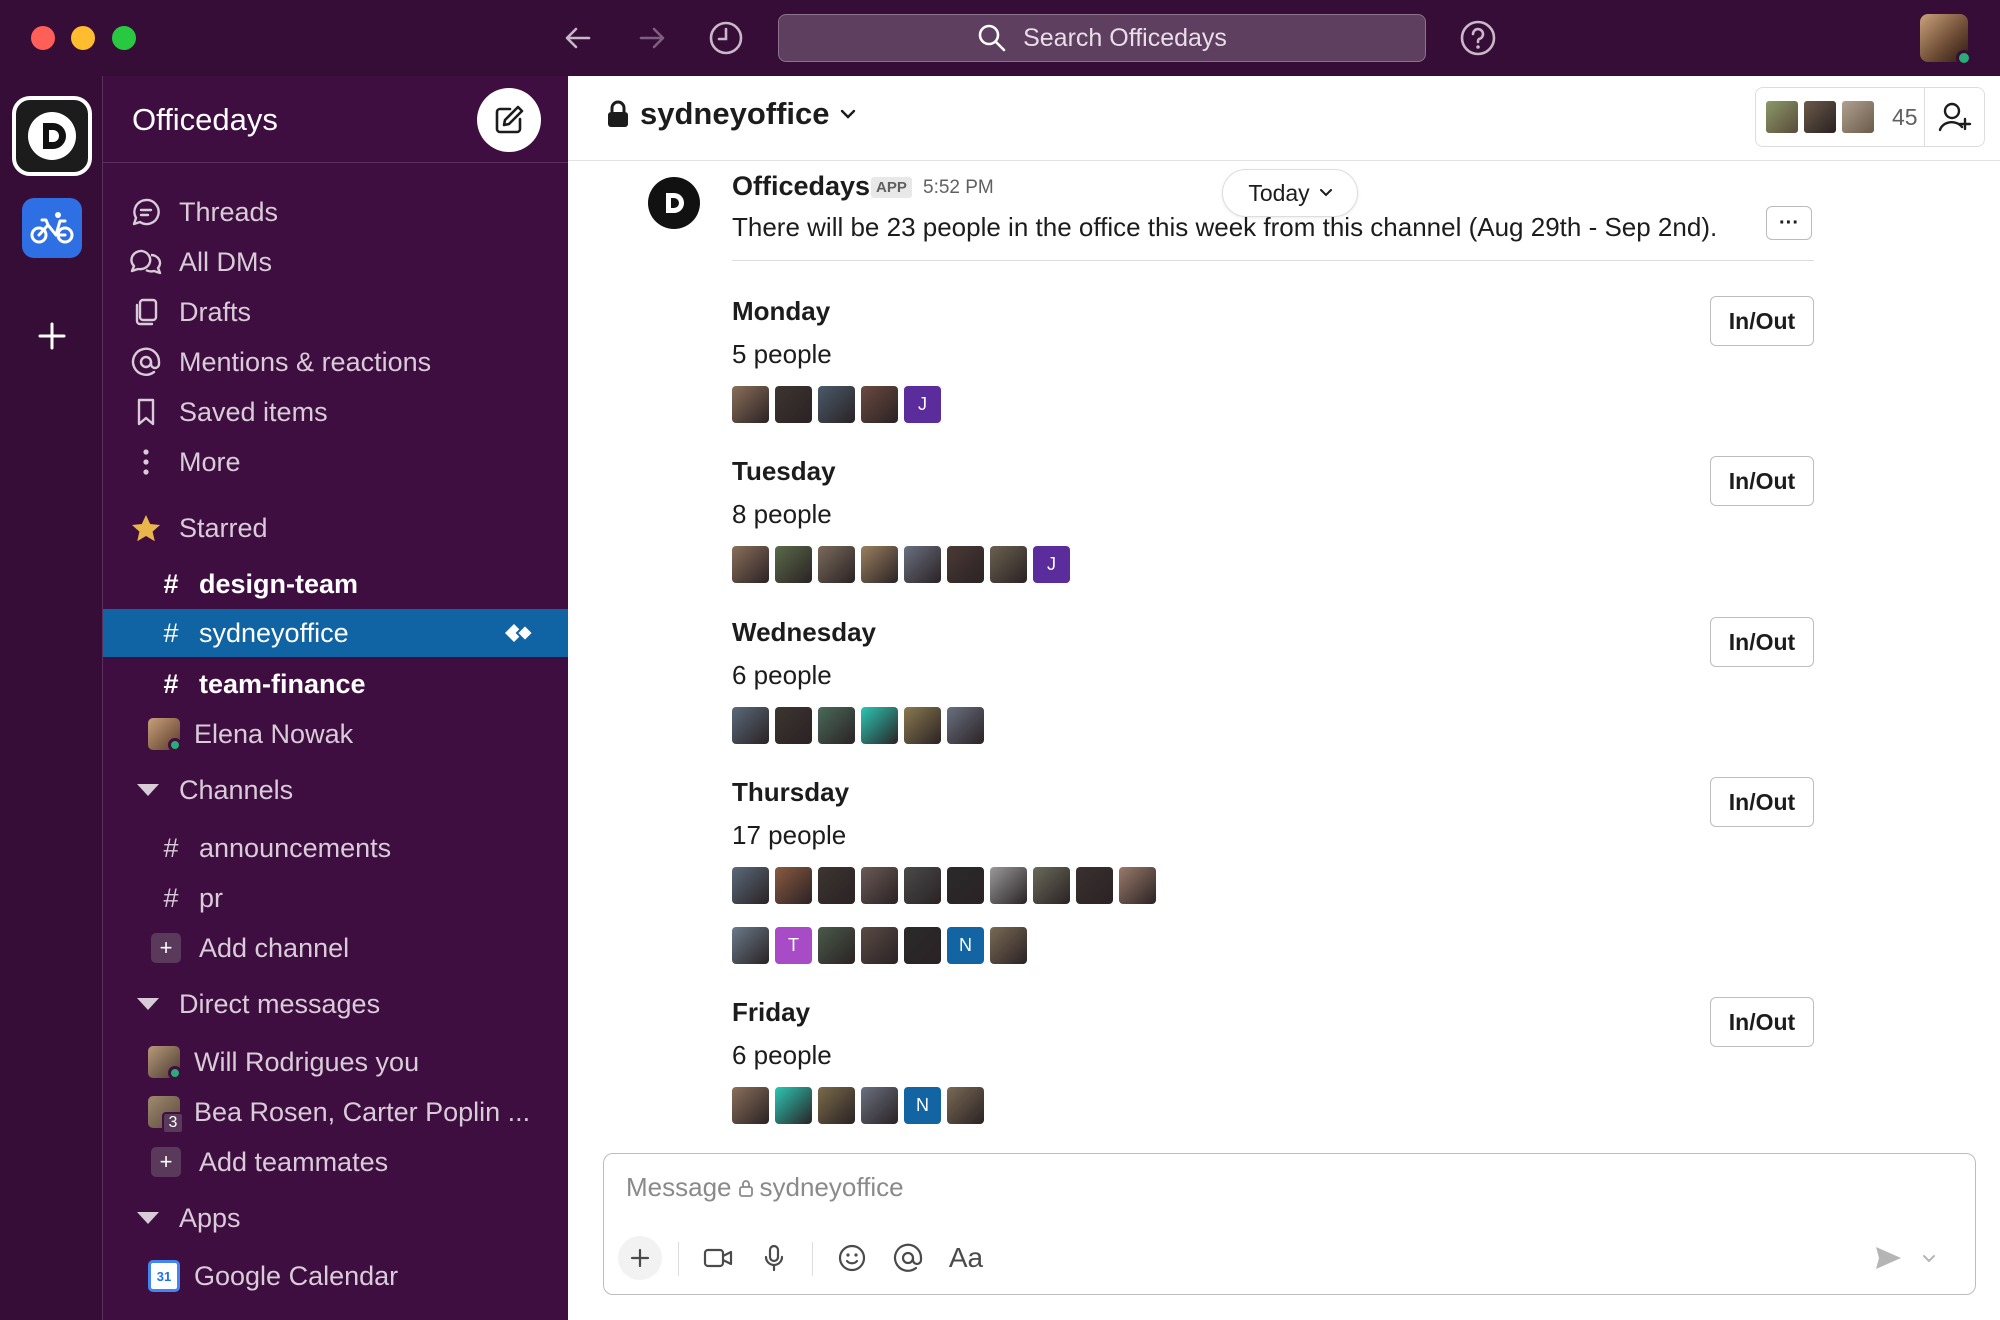 This screenshot has height=1320, width=2000. What do you see at coordinates (731, 114) in the screenshot?
I see `channel-name-button: sydneyoffice` at bounding box center [731, 114].